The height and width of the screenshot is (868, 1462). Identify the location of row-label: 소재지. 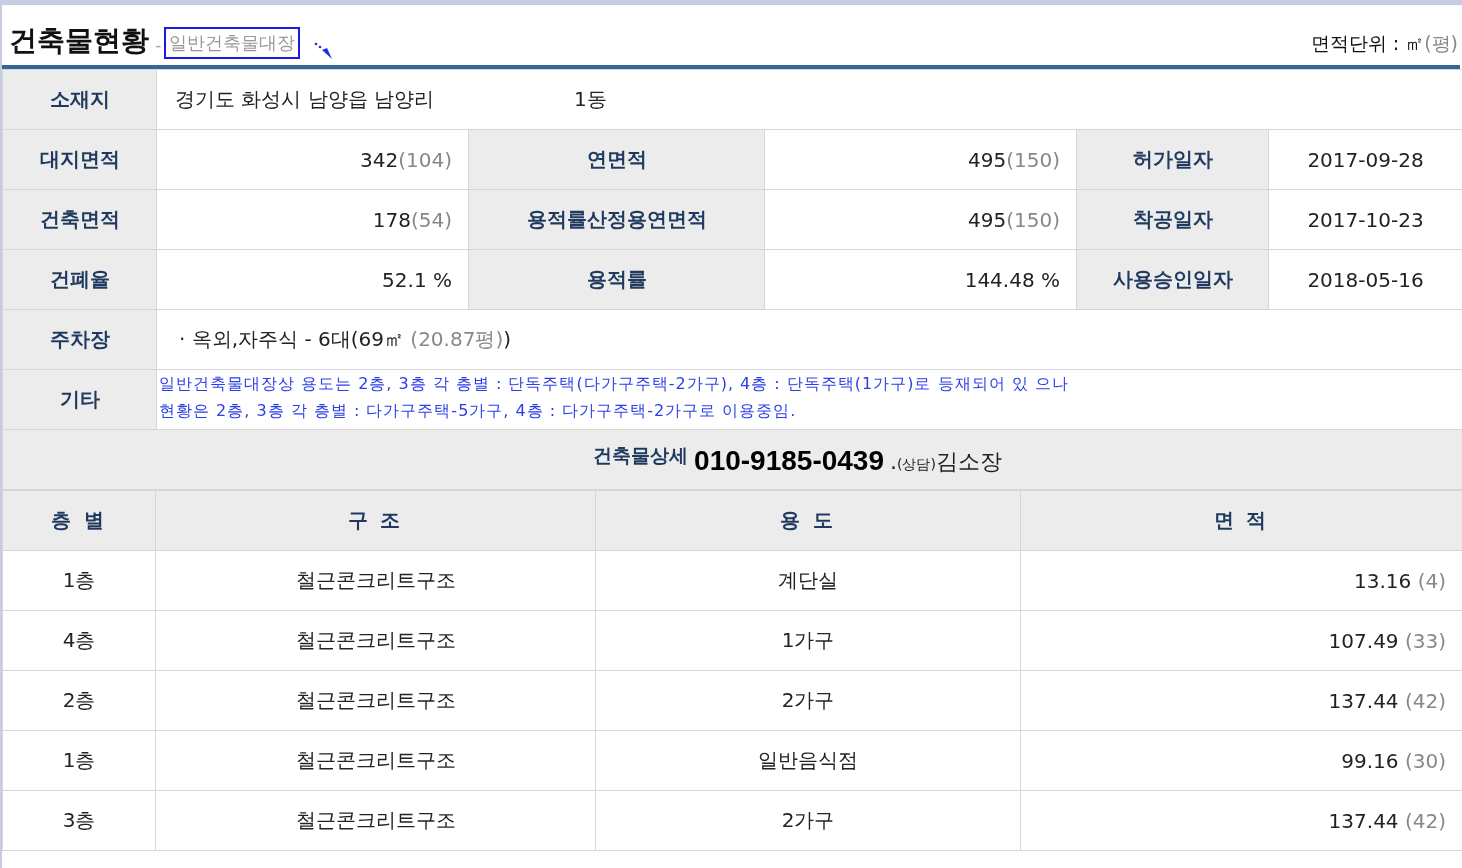
(79, 99).